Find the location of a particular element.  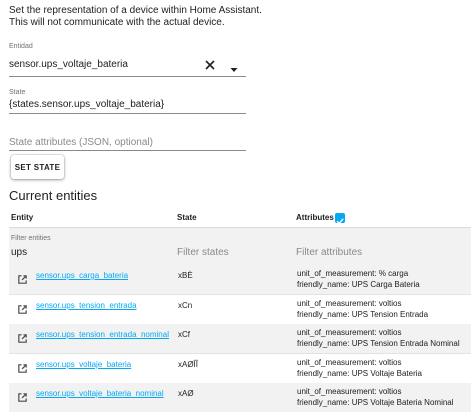

entity-field-label: Entidad is located at coordinates (21, 46).